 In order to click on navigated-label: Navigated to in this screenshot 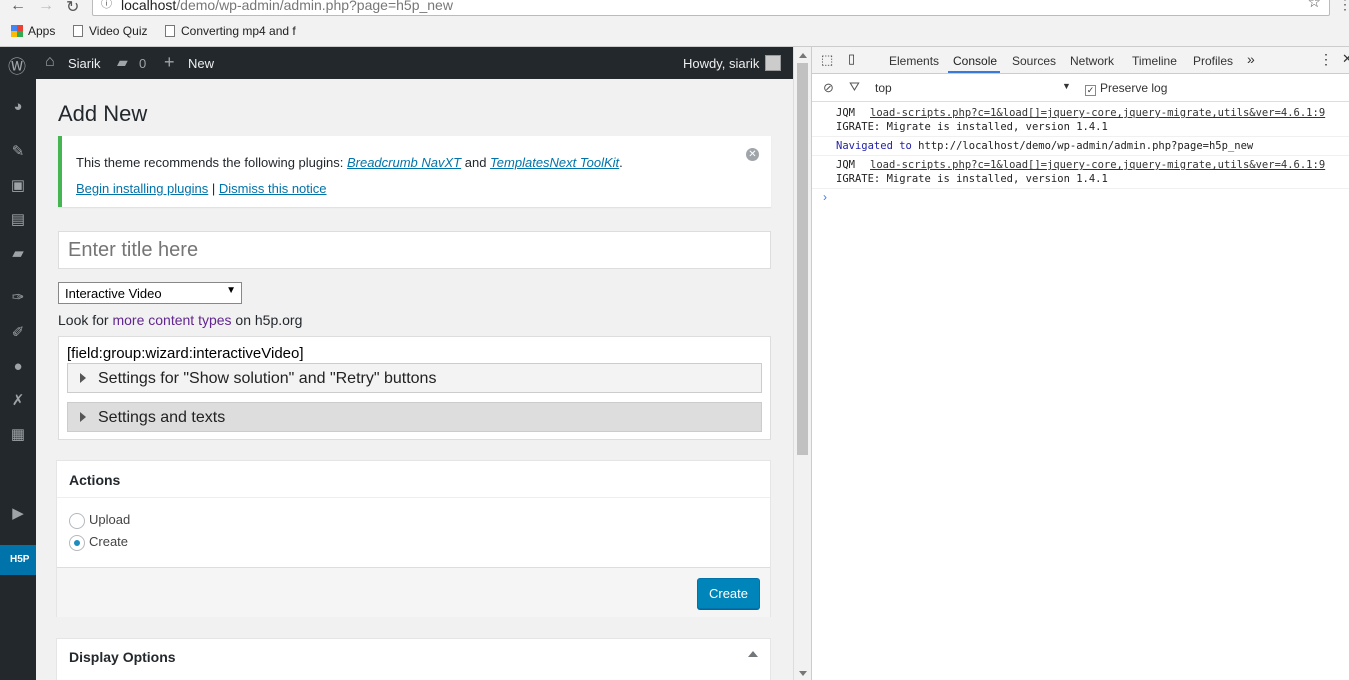, I will do `click(874, 146)`.